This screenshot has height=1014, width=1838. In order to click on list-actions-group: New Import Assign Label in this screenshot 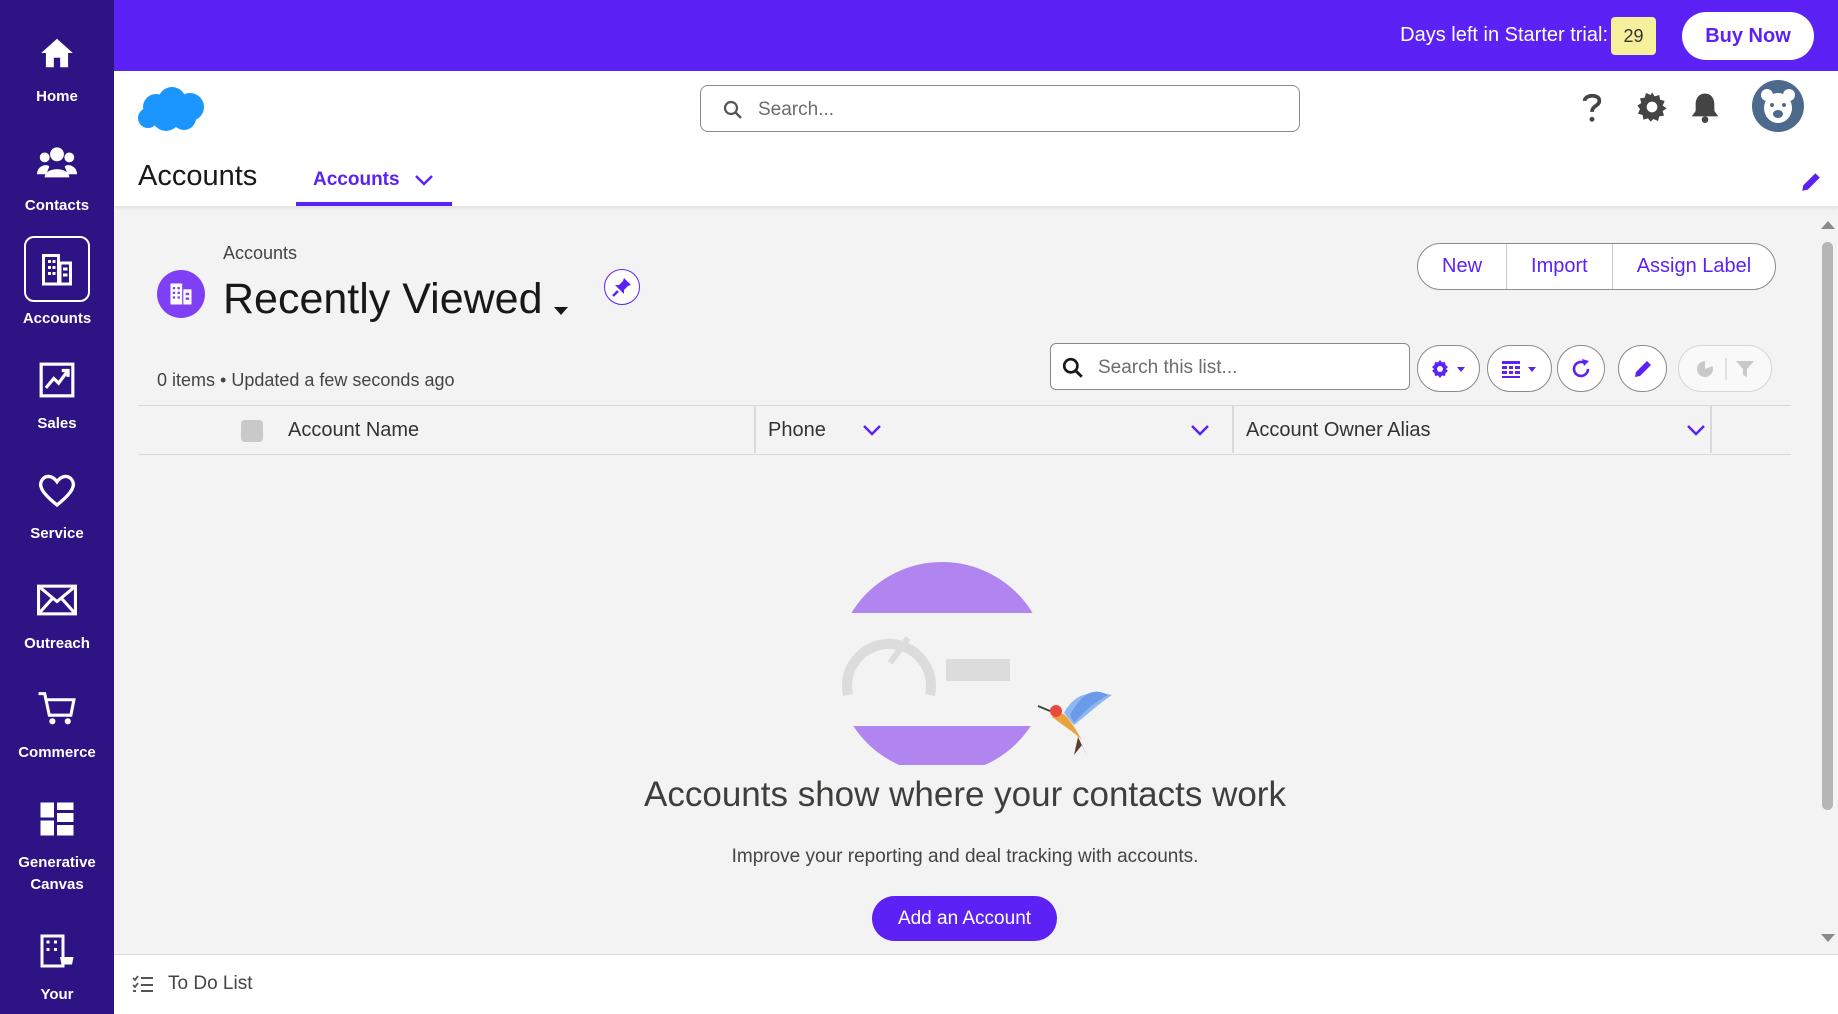, I will do `click(1597, 266)`.